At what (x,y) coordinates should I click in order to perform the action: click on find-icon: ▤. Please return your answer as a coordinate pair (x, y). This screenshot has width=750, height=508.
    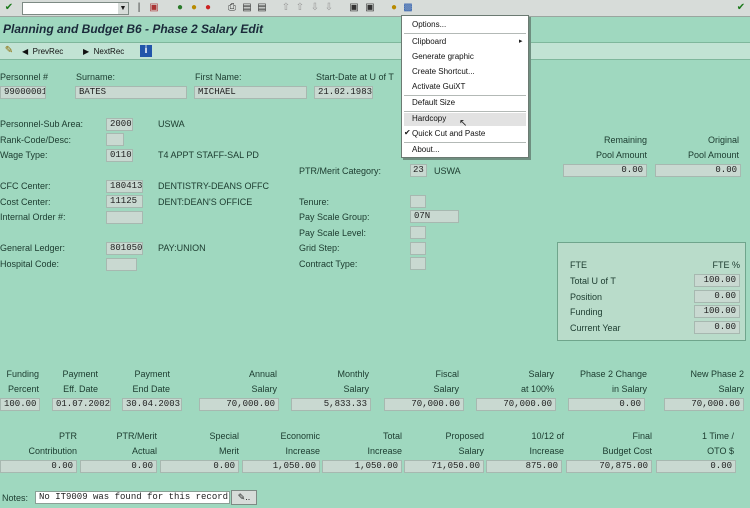
    Looking at the image, I should click on (247, 8).